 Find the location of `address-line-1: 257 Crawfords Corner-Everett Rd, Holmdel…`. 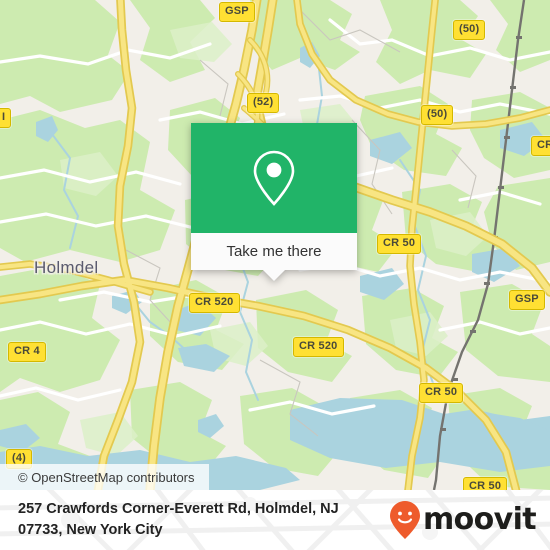

address-line-1: 257 Crawfords Corner-Everett Rd, Holmdel… is located at coordinates (178, 509).